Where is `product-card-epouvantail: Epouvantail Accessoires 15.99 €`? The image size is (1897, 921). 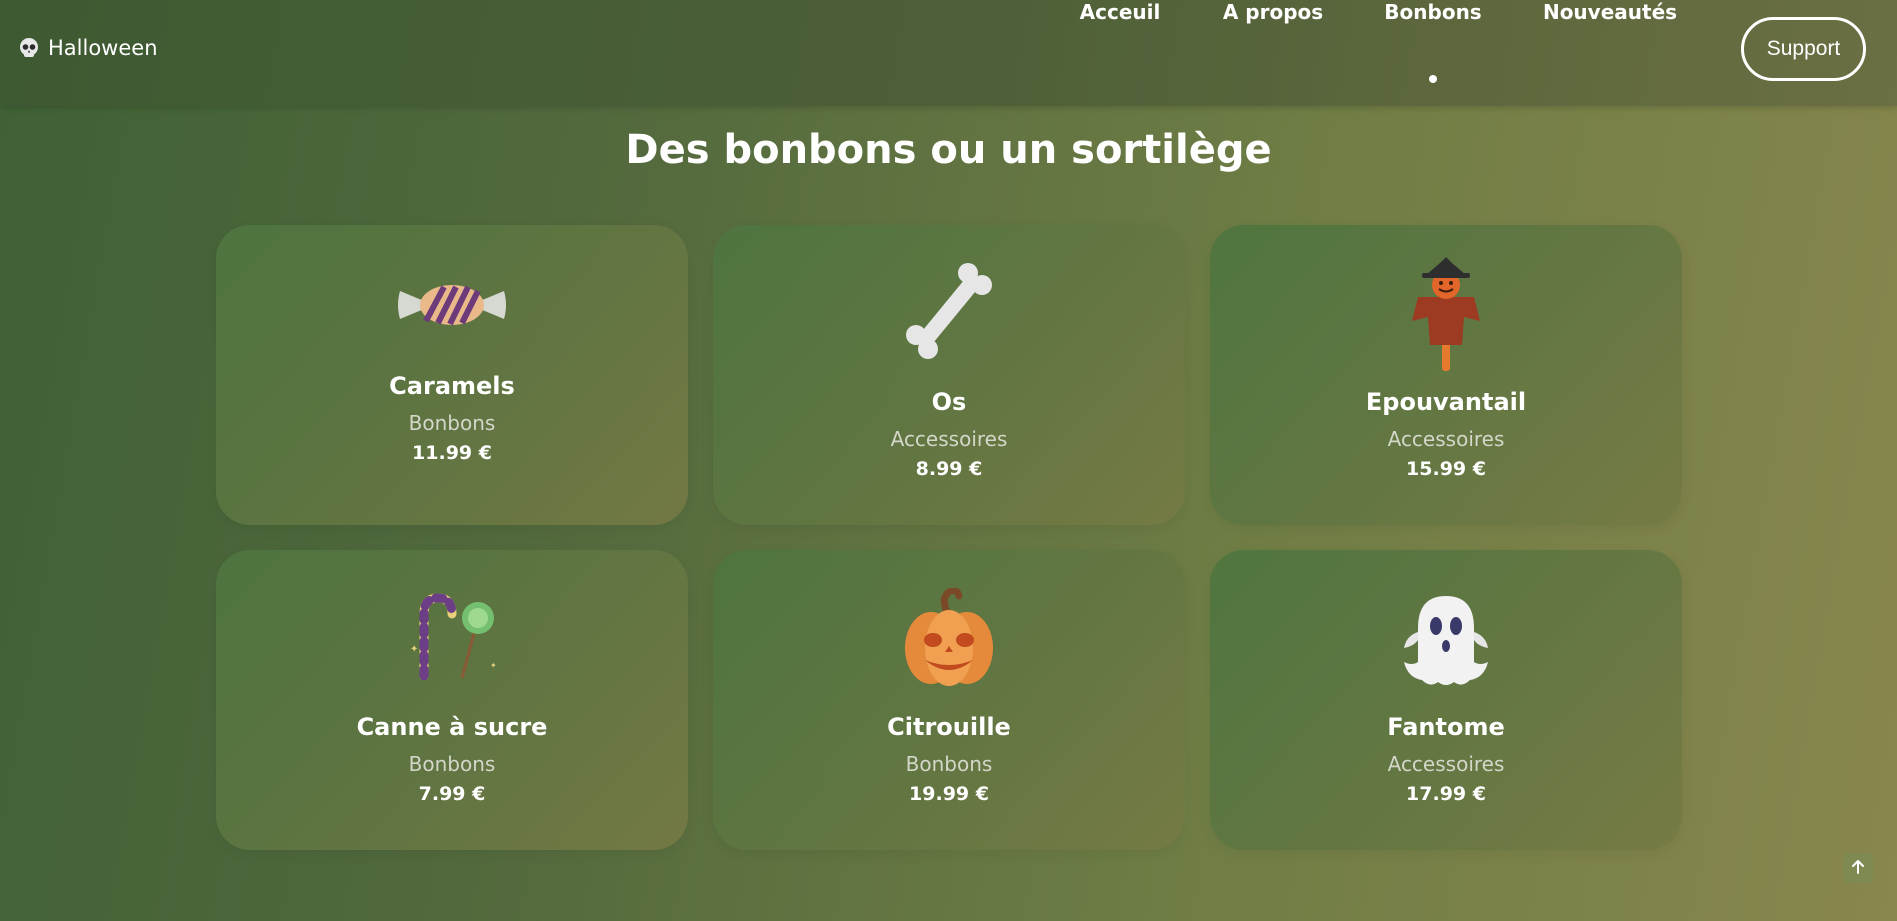
product-card-epouvantail: Epouvantail Accessoires 15.99 € is located at coordinates (1446, 375).